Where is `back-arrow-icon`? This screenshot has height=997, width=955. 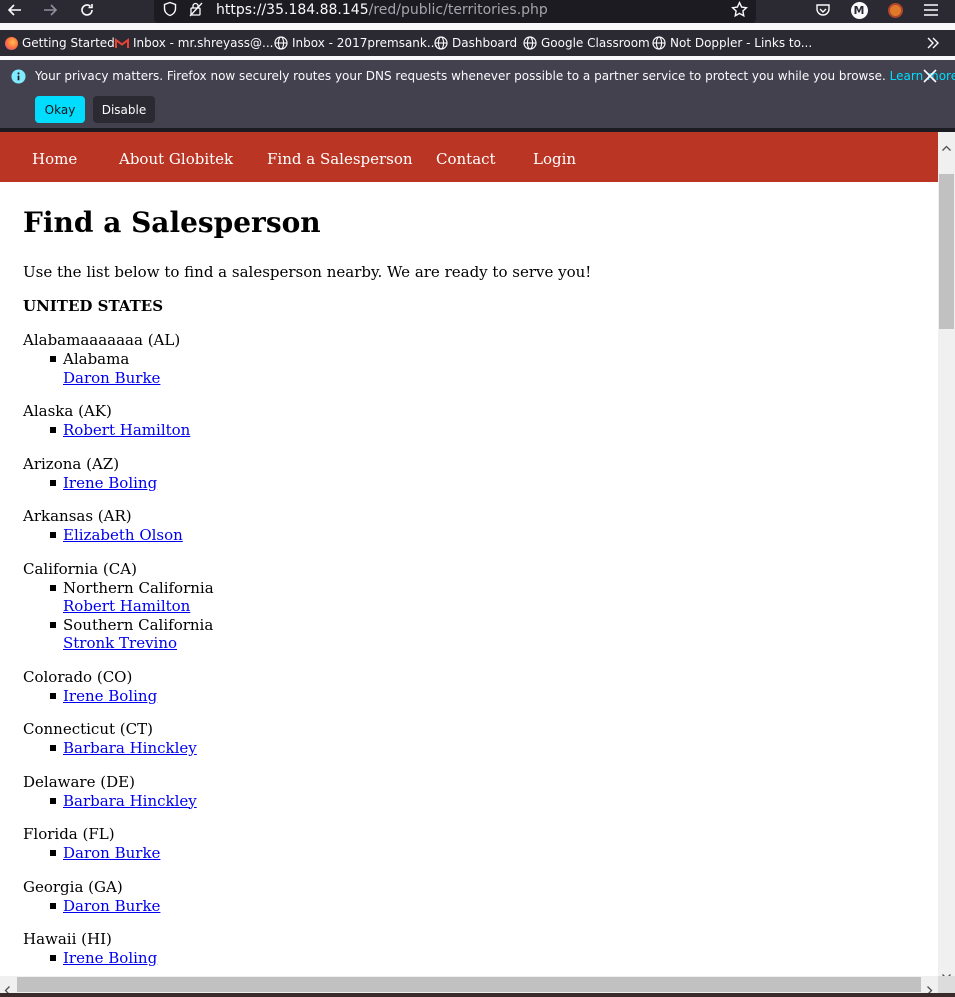
back-arrow-icon is located at coordinates (15, 10).